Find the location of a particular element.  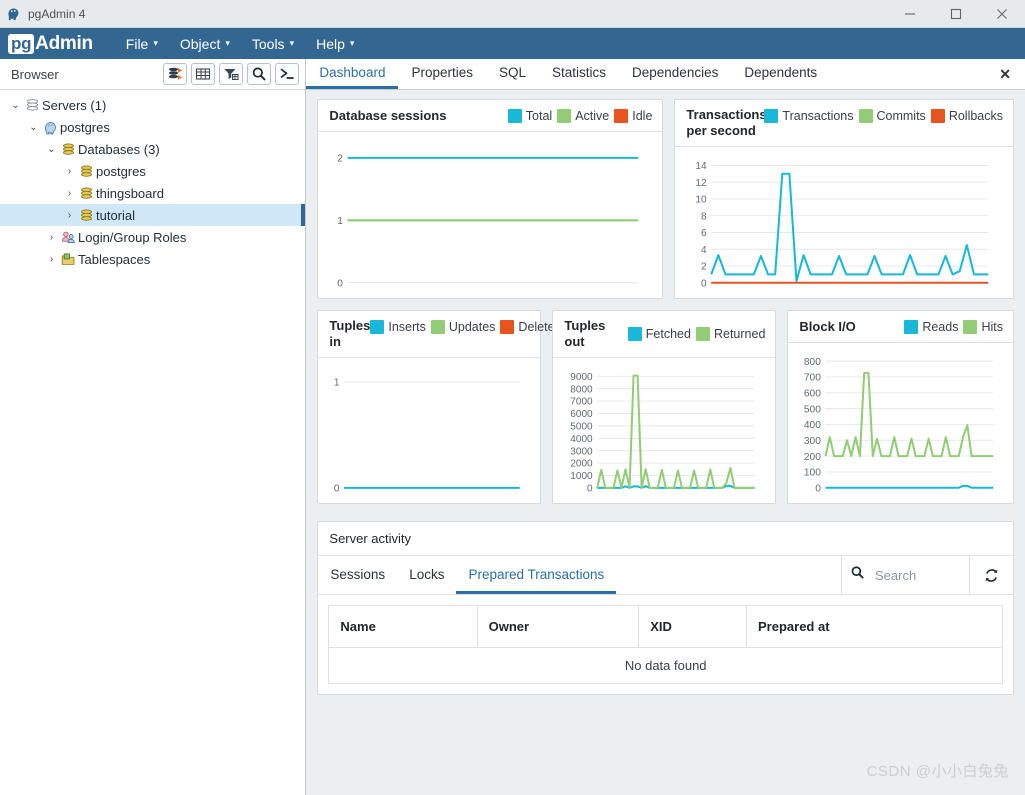

legend-item: Returned is located at coordinates (730, 334).